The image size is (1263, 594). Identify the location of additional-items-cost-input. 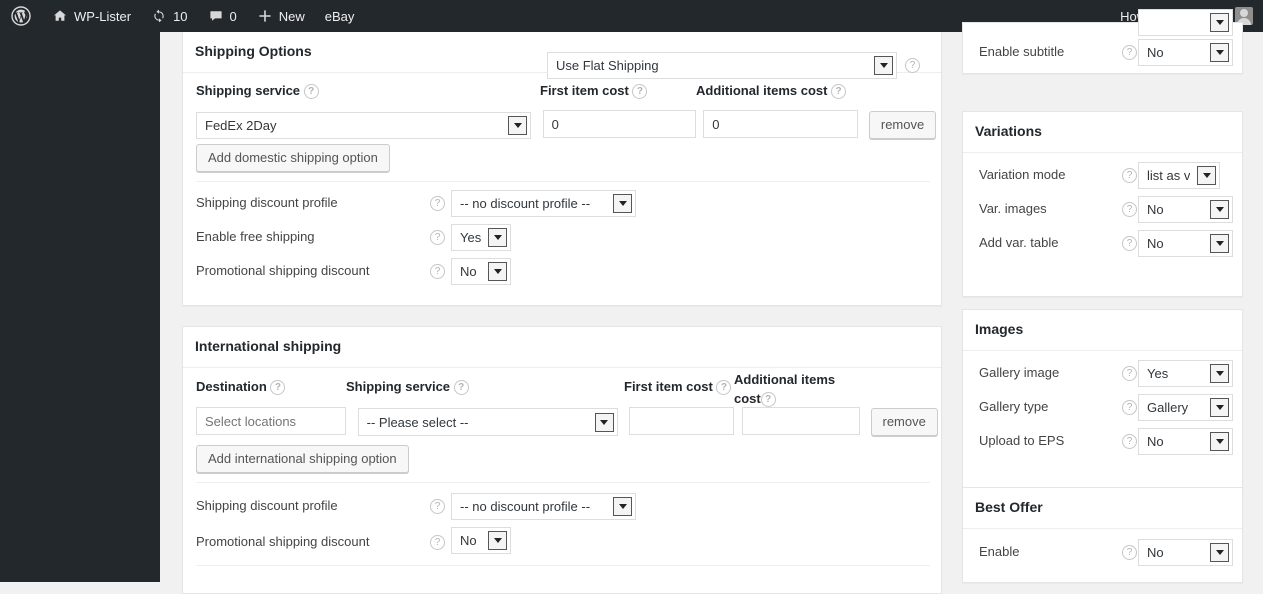
(781, 124).